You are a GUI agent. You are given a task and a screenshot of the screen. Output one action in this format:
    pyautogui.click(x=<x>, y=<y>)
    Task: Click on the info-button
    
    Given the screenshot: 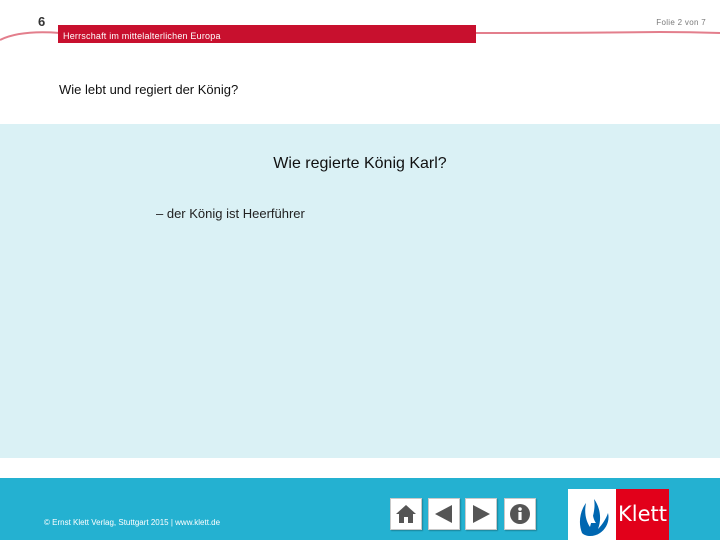 What is the action you would take?
    pyautogui.click(x=520, y=514)
    